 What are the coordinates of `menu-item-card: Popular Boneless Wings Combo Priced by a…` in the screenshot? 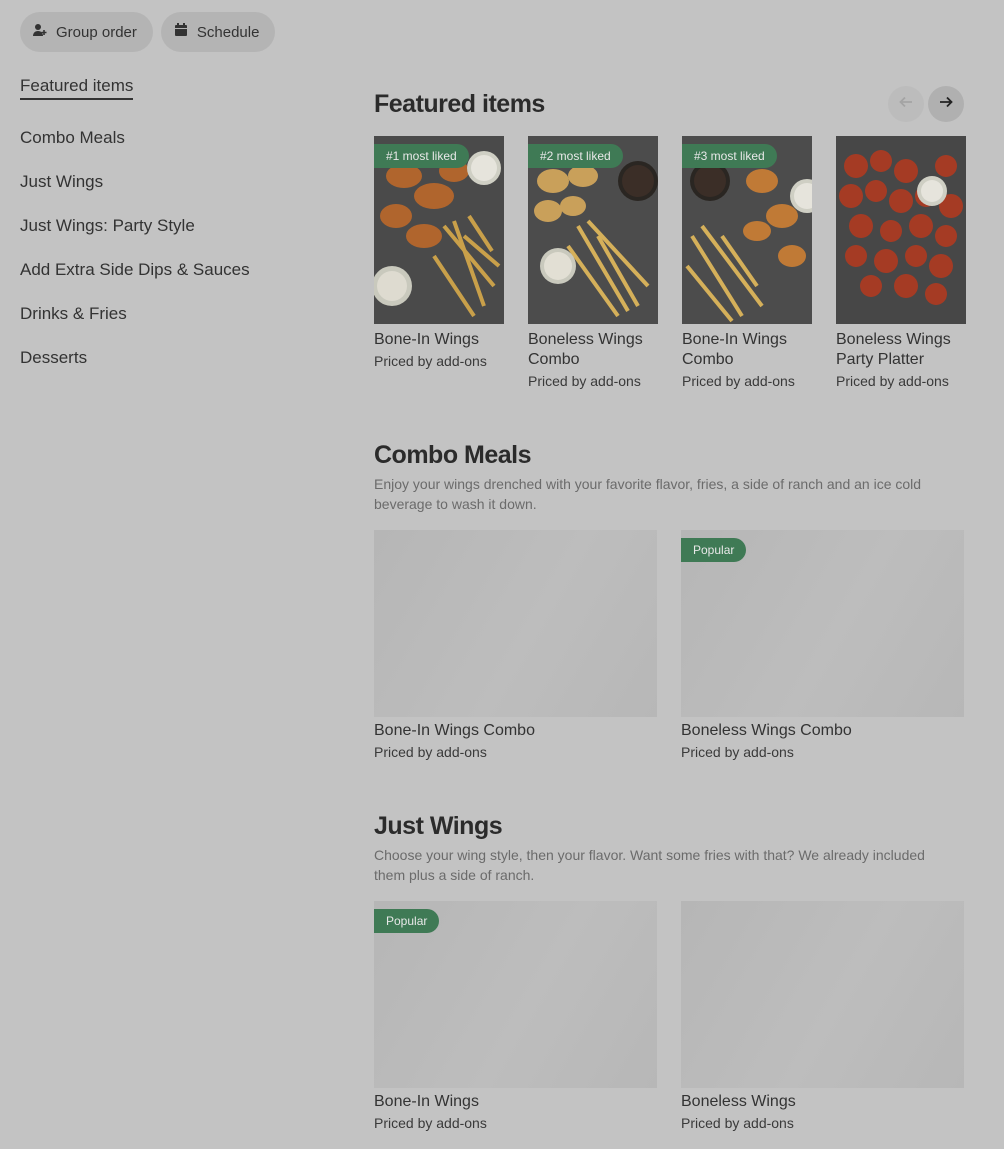 It's located at (822, 645).